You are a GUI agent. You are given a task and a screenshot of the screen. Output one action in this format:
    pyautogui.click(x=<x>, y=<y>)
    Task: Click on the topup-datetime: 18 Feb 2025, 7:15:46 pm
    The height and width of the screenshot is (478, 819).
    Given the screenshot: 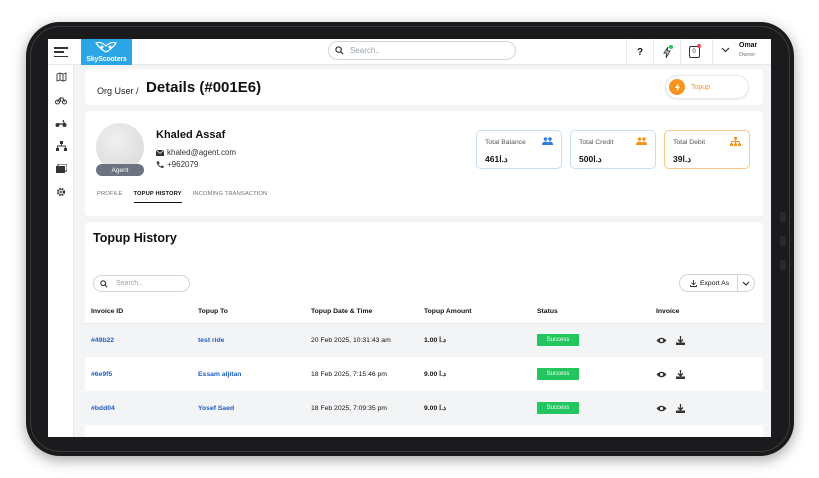 What is the action you would take?
    pyautogui.click(x=349, y=374)
    